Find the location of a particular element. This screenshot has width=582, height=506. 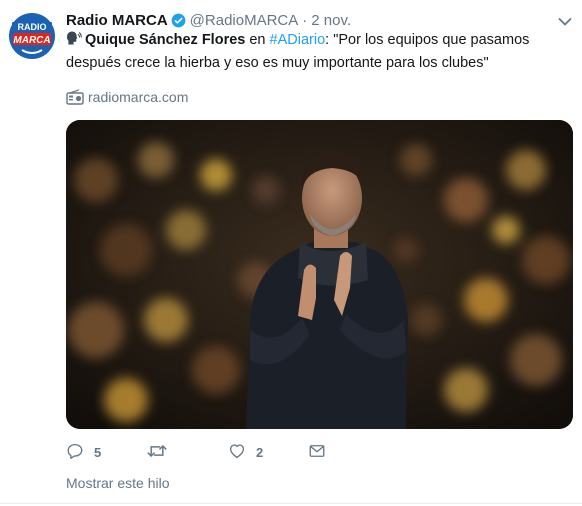

divider is located at coordinates (291, 503).